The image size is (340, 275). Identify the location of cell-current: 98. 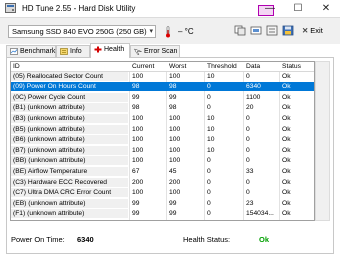
(136, 108).